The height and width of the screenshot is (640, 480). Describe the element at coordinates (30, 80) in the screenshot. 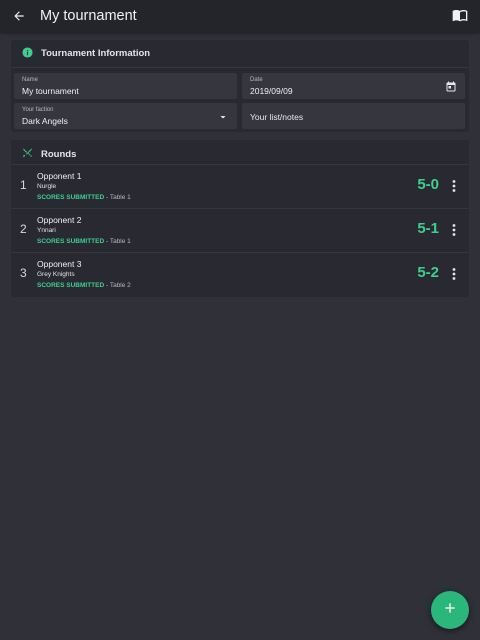

I see `name-label: Name` at that location.